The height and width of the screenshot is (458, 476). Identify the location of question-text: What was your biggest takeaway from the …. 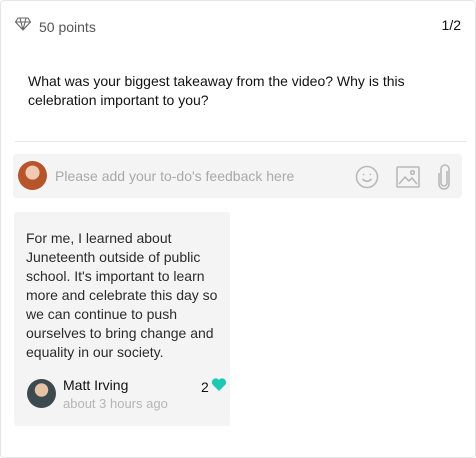
(216, 90).